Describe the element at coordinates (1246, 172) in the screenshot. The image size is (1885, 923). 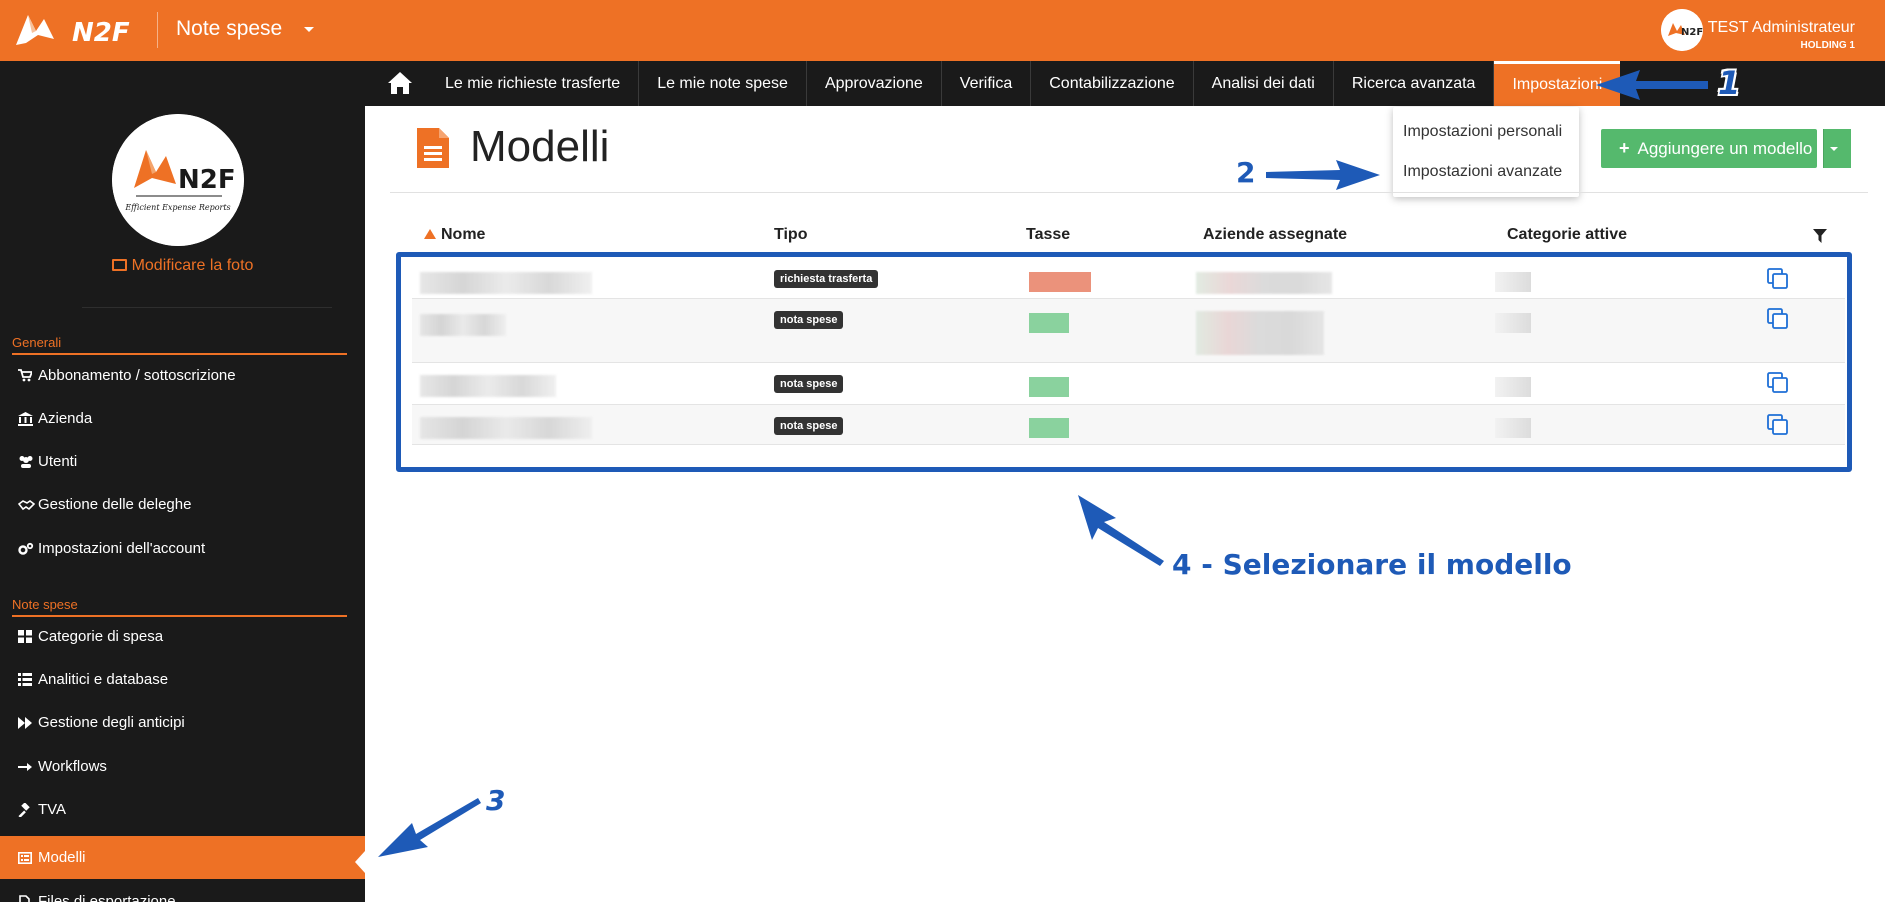
I see `annotation-2: 2` at that location.